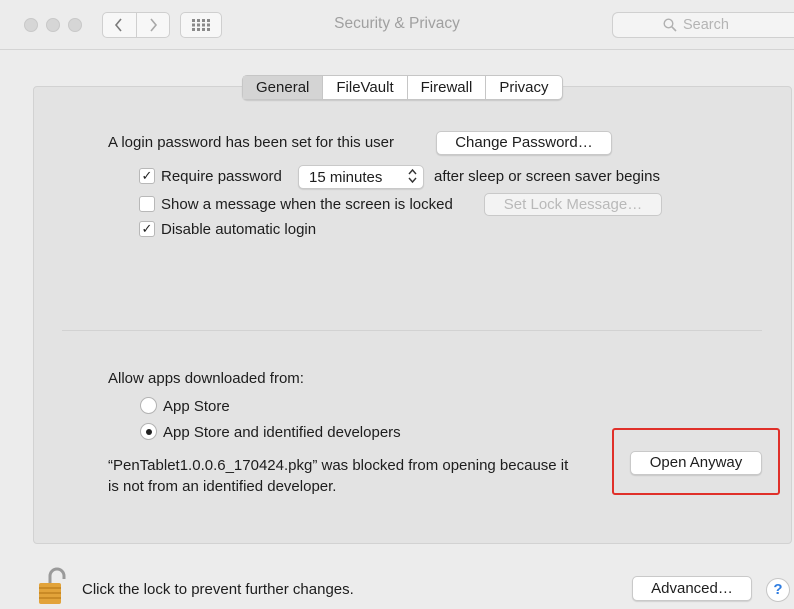 The image size is (794, 609). What do you see at coordinates (147, 229) in the screenshot?
I see `disable-auto-login-checkbox: ✓` at bounding box center [147, 229].